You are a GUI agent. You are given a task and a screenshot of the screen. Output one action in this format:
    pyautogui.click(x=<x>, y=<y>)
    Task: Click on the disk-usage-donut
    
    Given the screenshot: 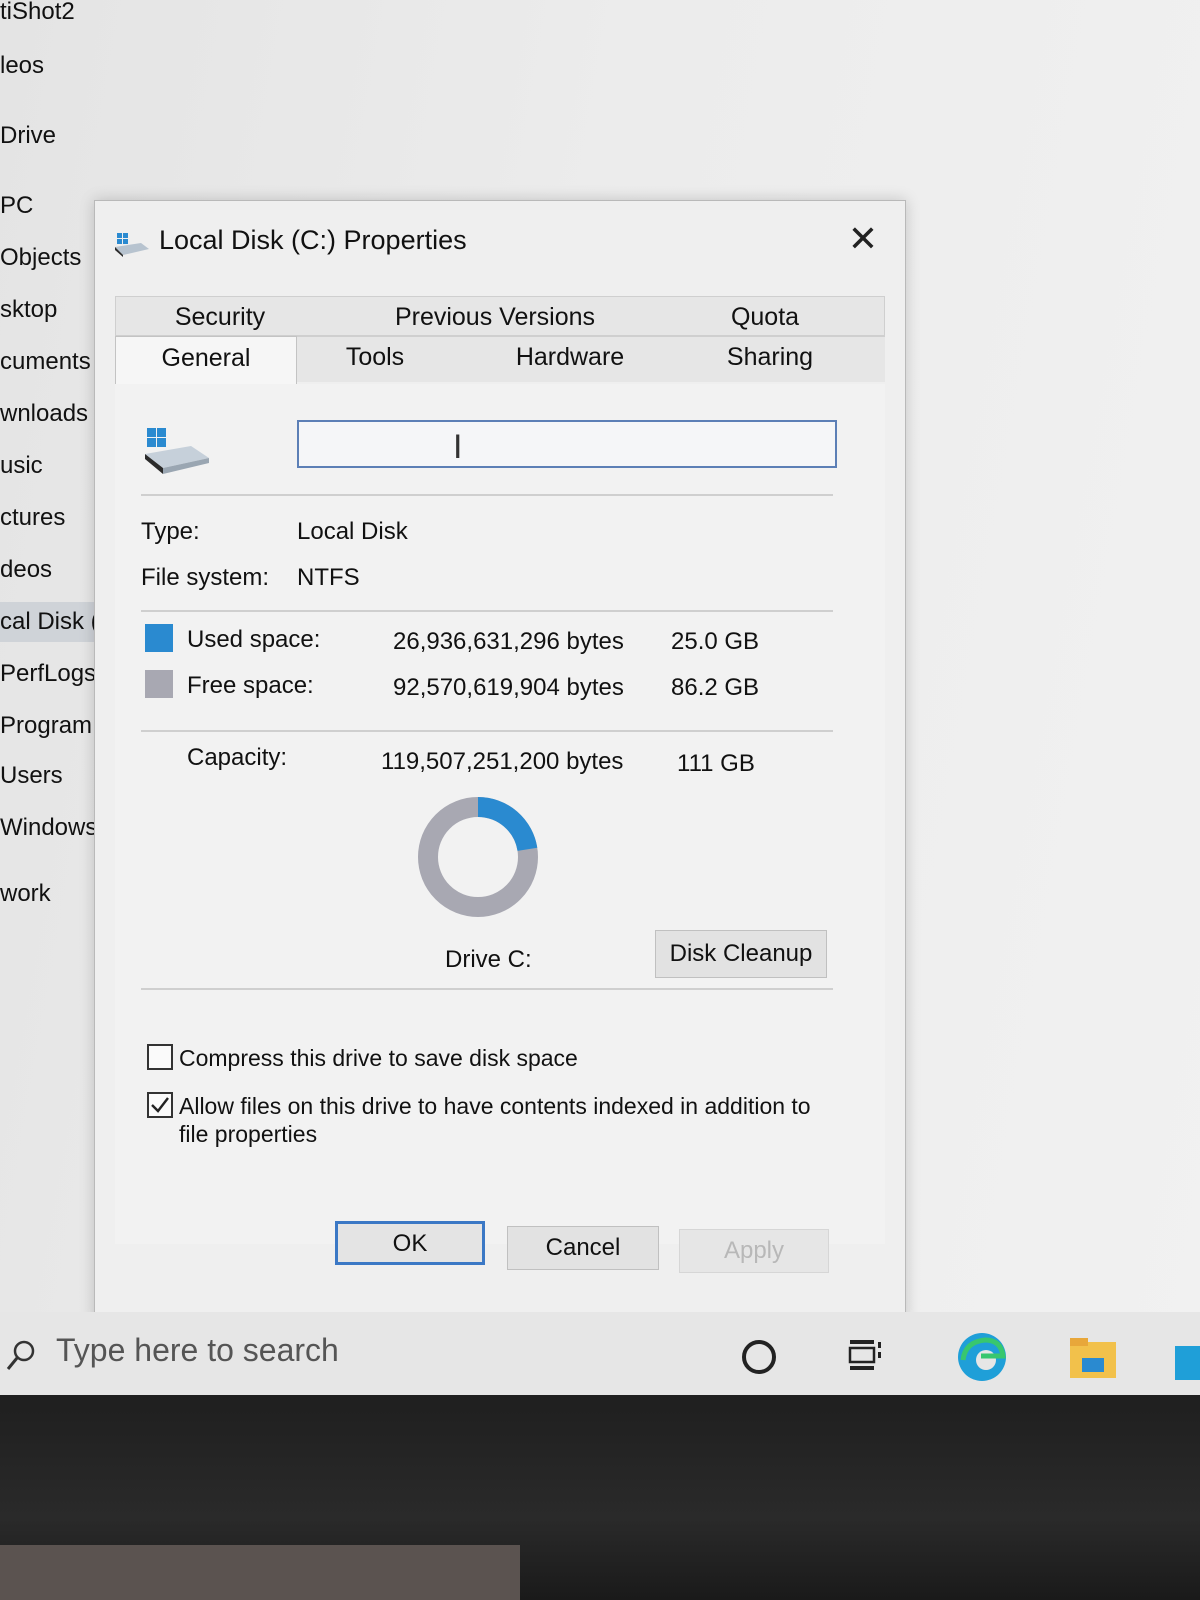 What is the action you would take?
    pyautogui.click(x=478, y=857)
    